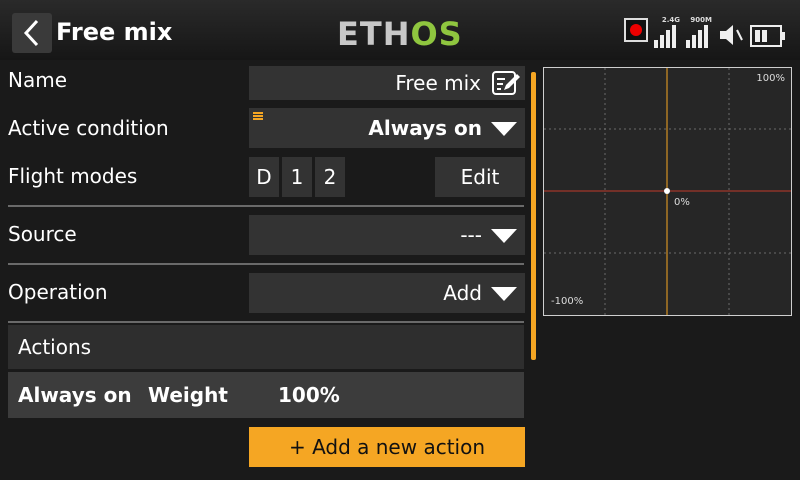 This screenshot has height=480, width=800. Describe the element at coordinates (258, 116) in the screenshot. I see `reorder-icon` at that location.